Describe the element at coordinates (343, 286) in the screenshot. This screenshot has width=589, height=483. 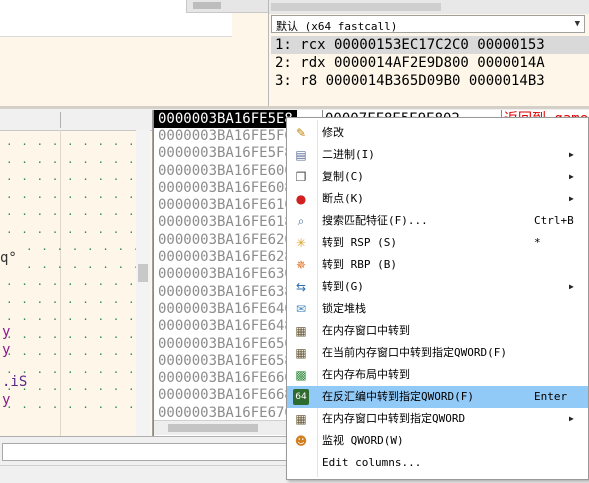
I see `menu-item-label: 转到(G)` at that location.